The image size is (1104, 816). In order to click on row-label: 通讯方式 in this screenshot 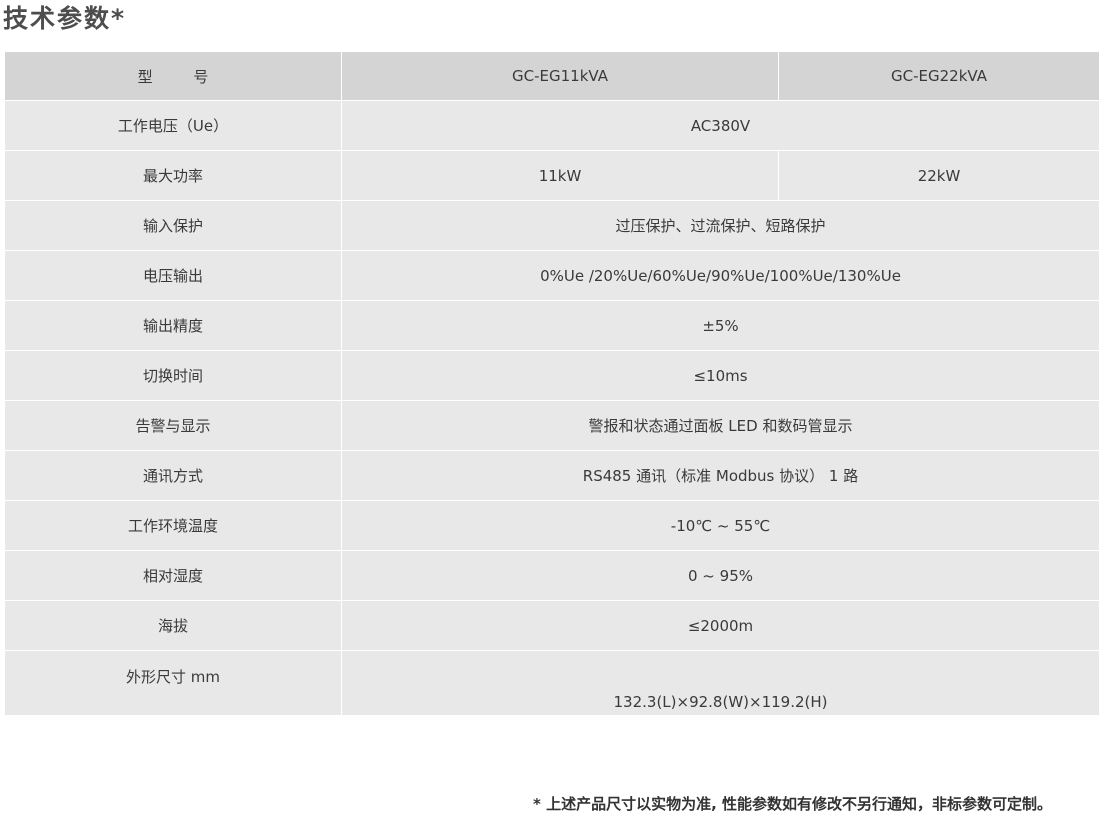, I will do `click(173, 475)`.